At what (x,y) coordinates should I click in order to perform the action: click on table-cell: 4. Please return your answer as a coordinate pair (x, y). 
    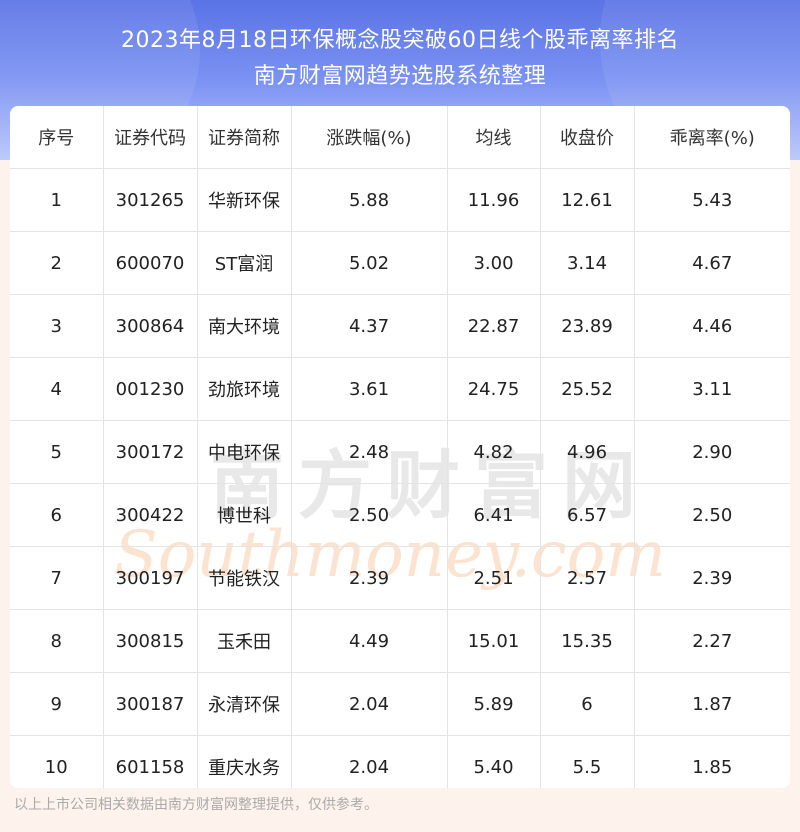
    Looking at the image, I should click on (57, 389).